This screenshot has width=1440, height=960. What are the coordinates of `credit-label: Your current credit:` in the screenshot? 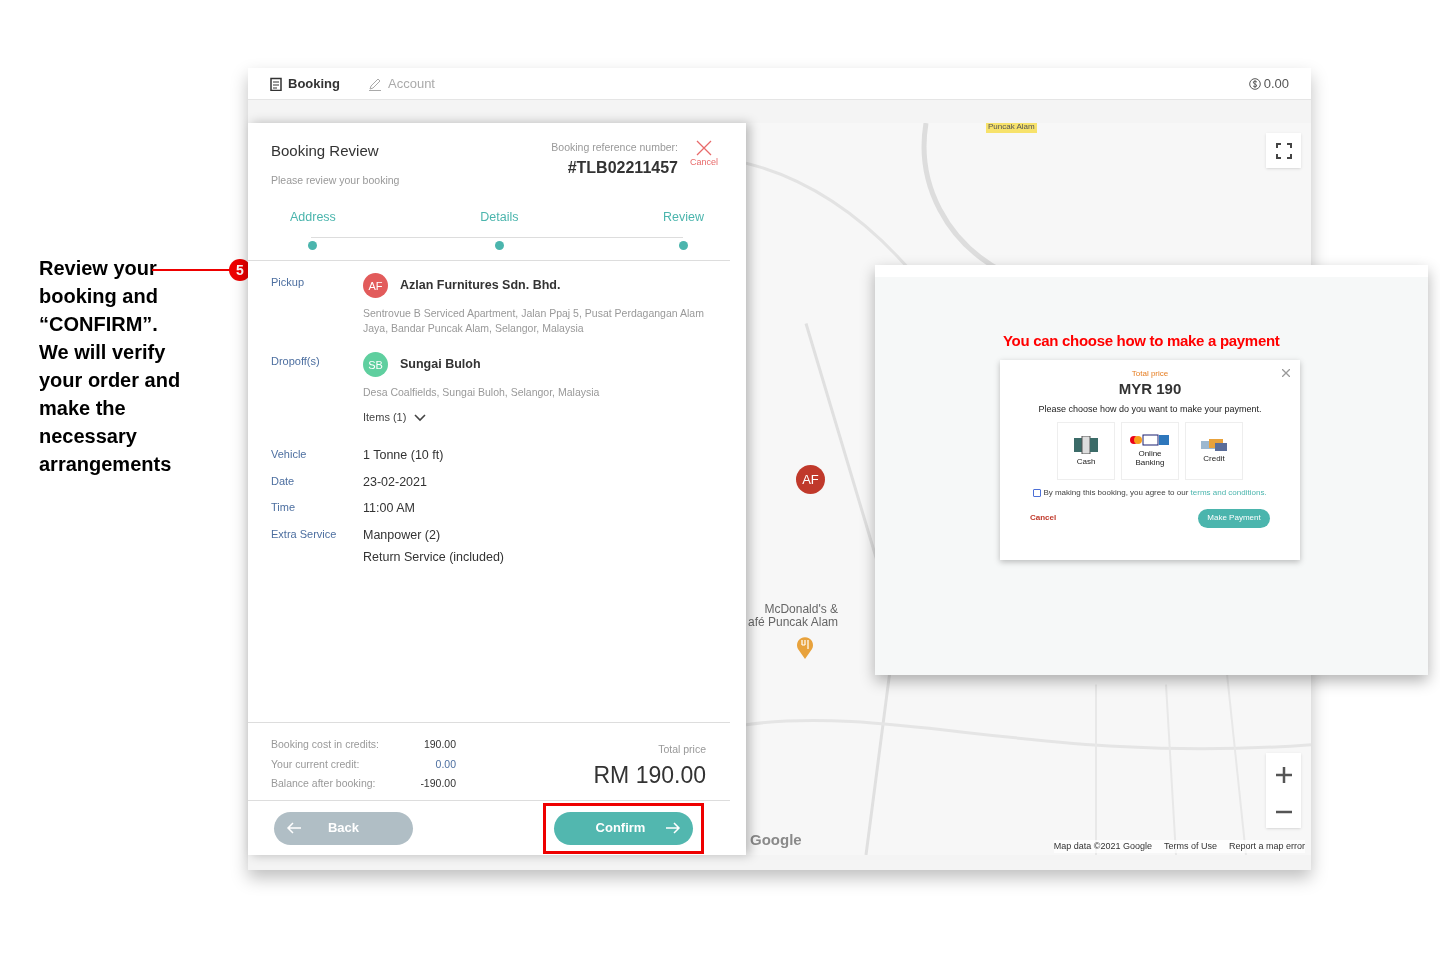 It's located at (316, 764).